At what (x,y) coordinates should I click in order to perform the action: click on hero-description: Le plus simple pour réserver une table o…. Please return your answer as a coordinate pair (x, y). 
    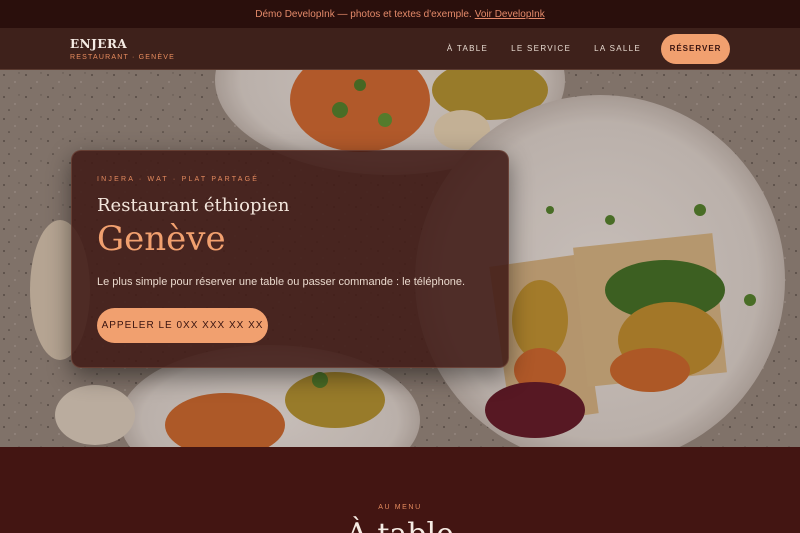
    Looking at the image, I should click on (281, 282).